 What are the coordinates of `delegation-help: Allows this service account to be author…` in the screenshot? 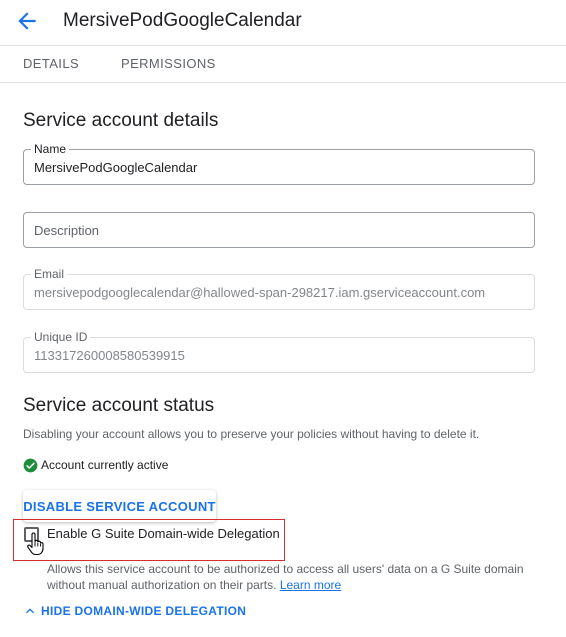 It's located at (297, 577).